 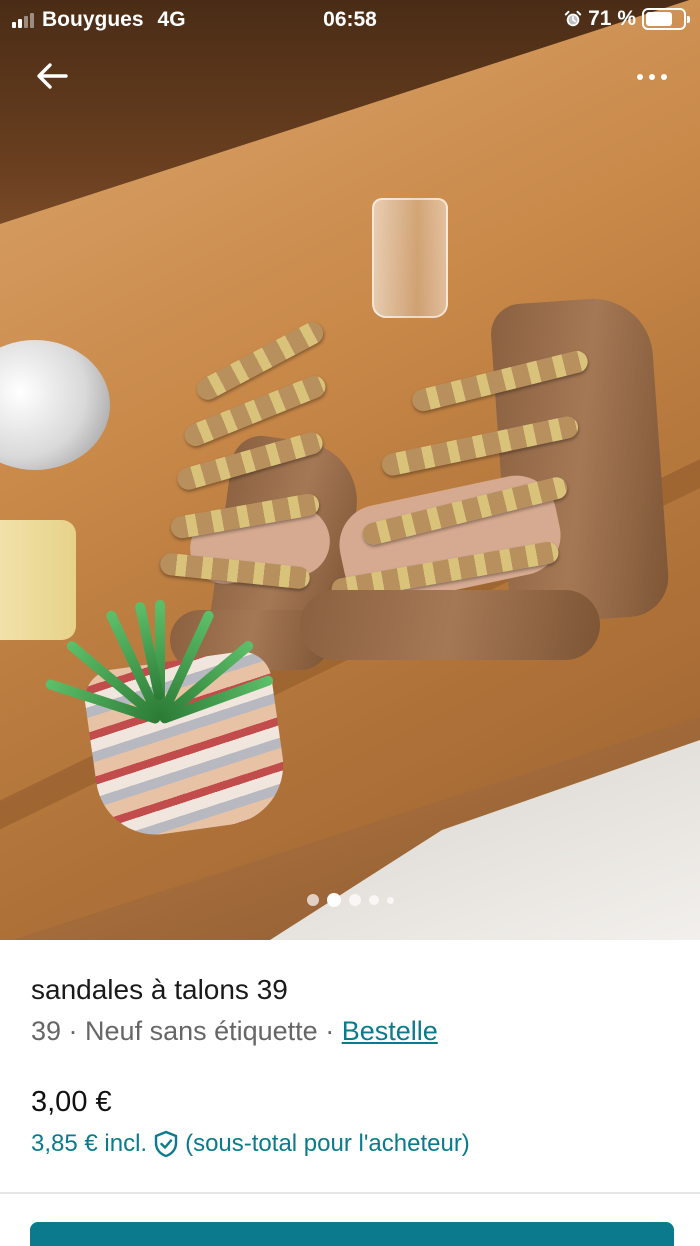 I want to click on buyer-price-value: 3,85 € incl., so click(x=89, y=1143).